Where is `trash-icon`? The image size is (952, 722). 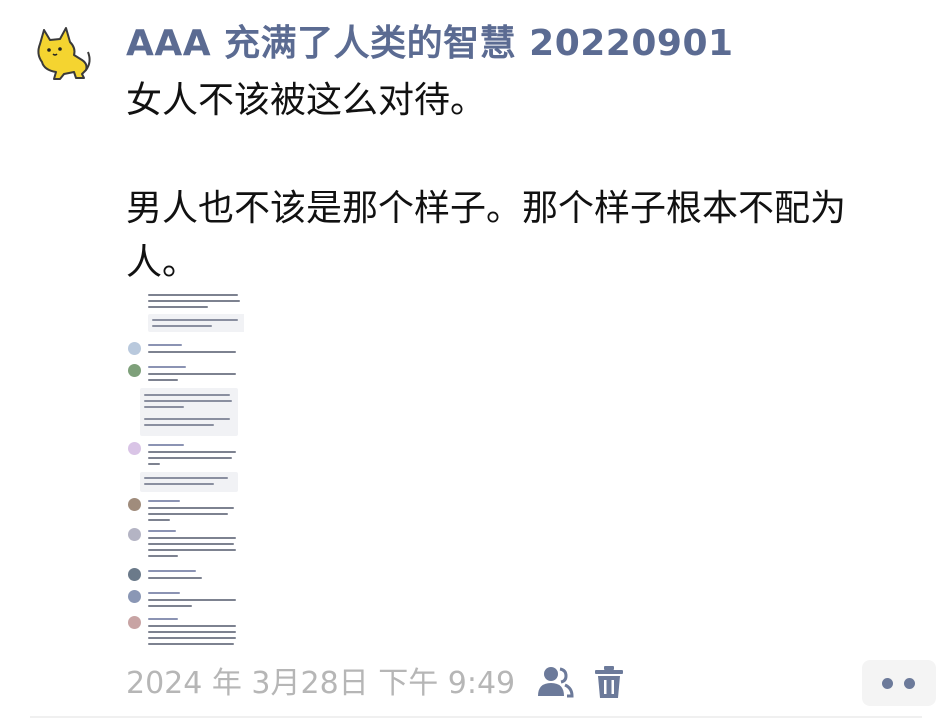
trash-icon is located at coordinates (611, 682).